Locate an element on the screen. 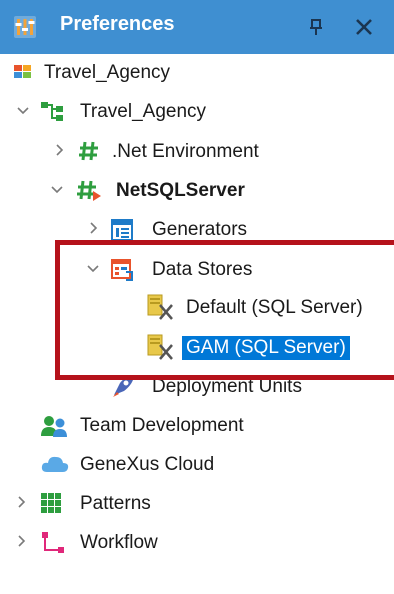 The image size is (394, 594). tree-item-label: GeneXus Cloud is located at coordinates (147, 464).